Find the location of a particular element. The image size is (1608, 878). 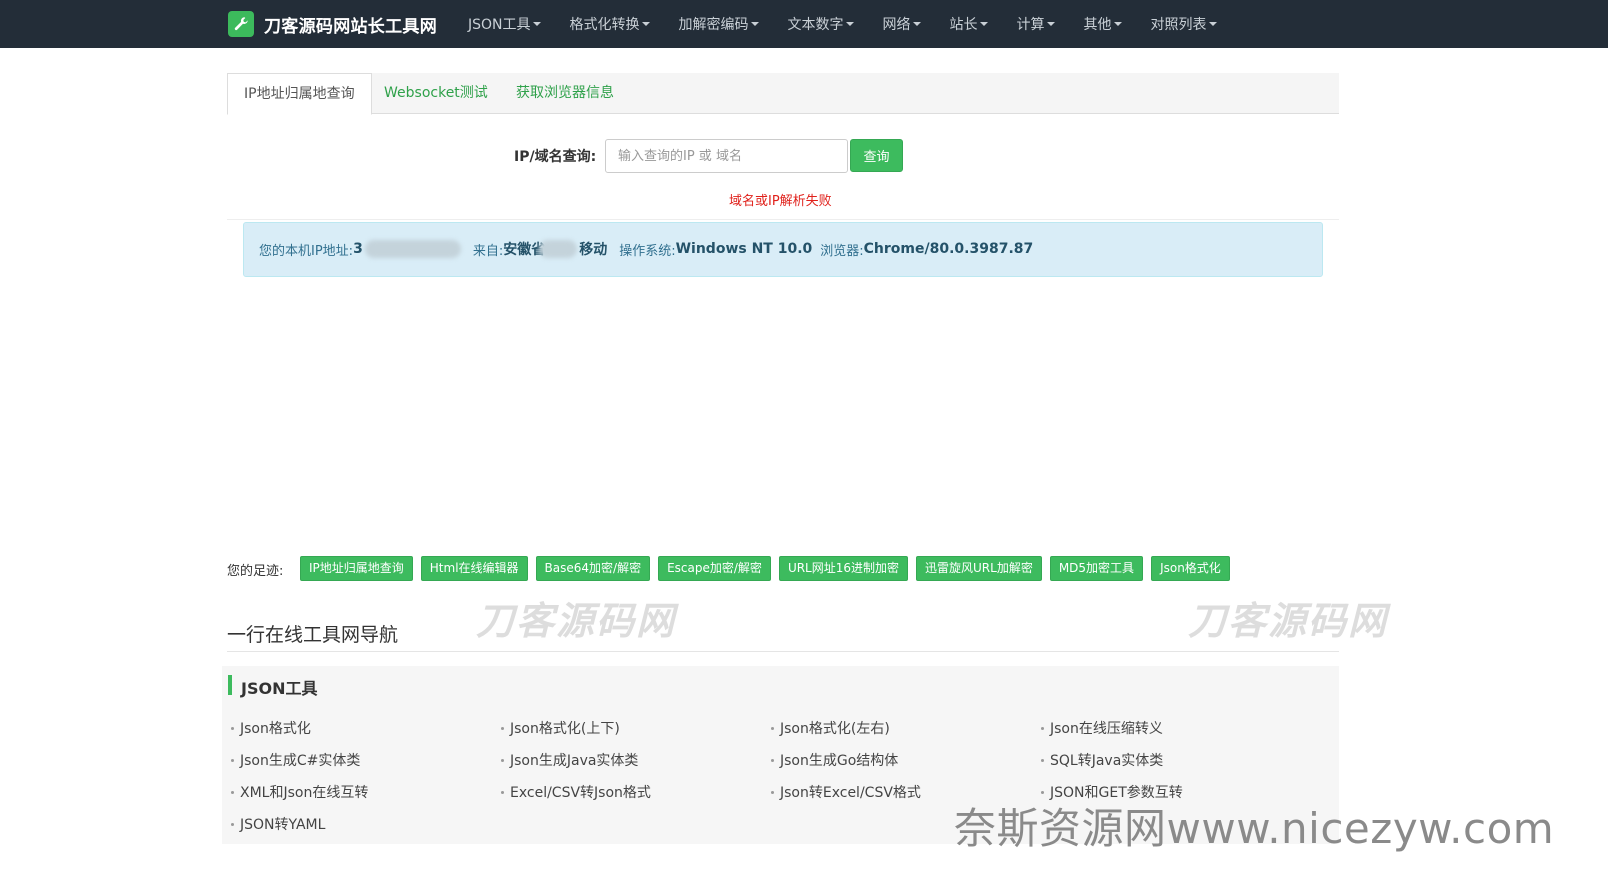

menu-label: 网络 is located at coordinates (896, 25).